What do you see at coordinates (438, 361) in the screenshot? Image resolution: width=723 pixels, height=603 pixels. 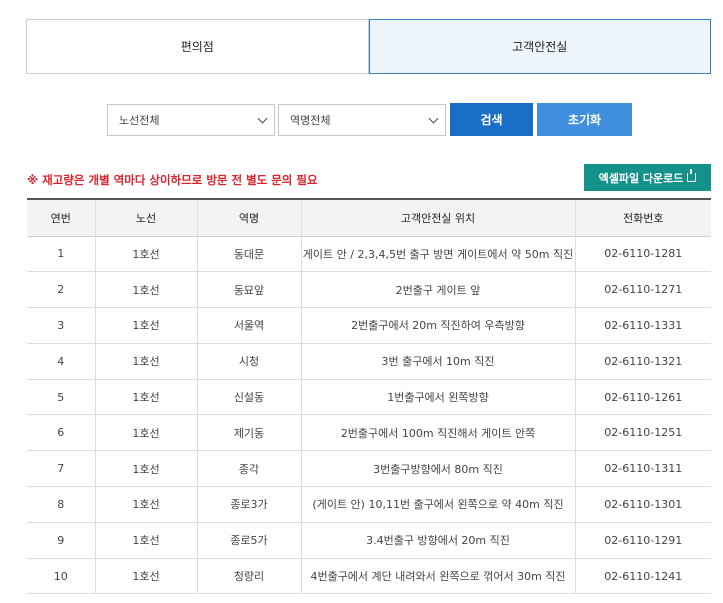 I see `cell-location: 3번 출구에서 10m 직진` at bounding box center [438, 361].